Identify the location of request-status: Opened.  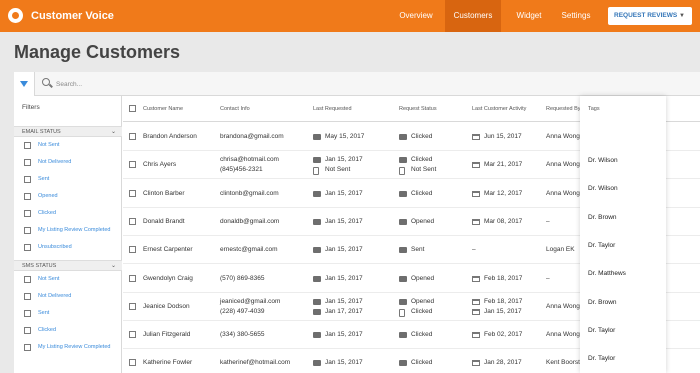
(423, 278).